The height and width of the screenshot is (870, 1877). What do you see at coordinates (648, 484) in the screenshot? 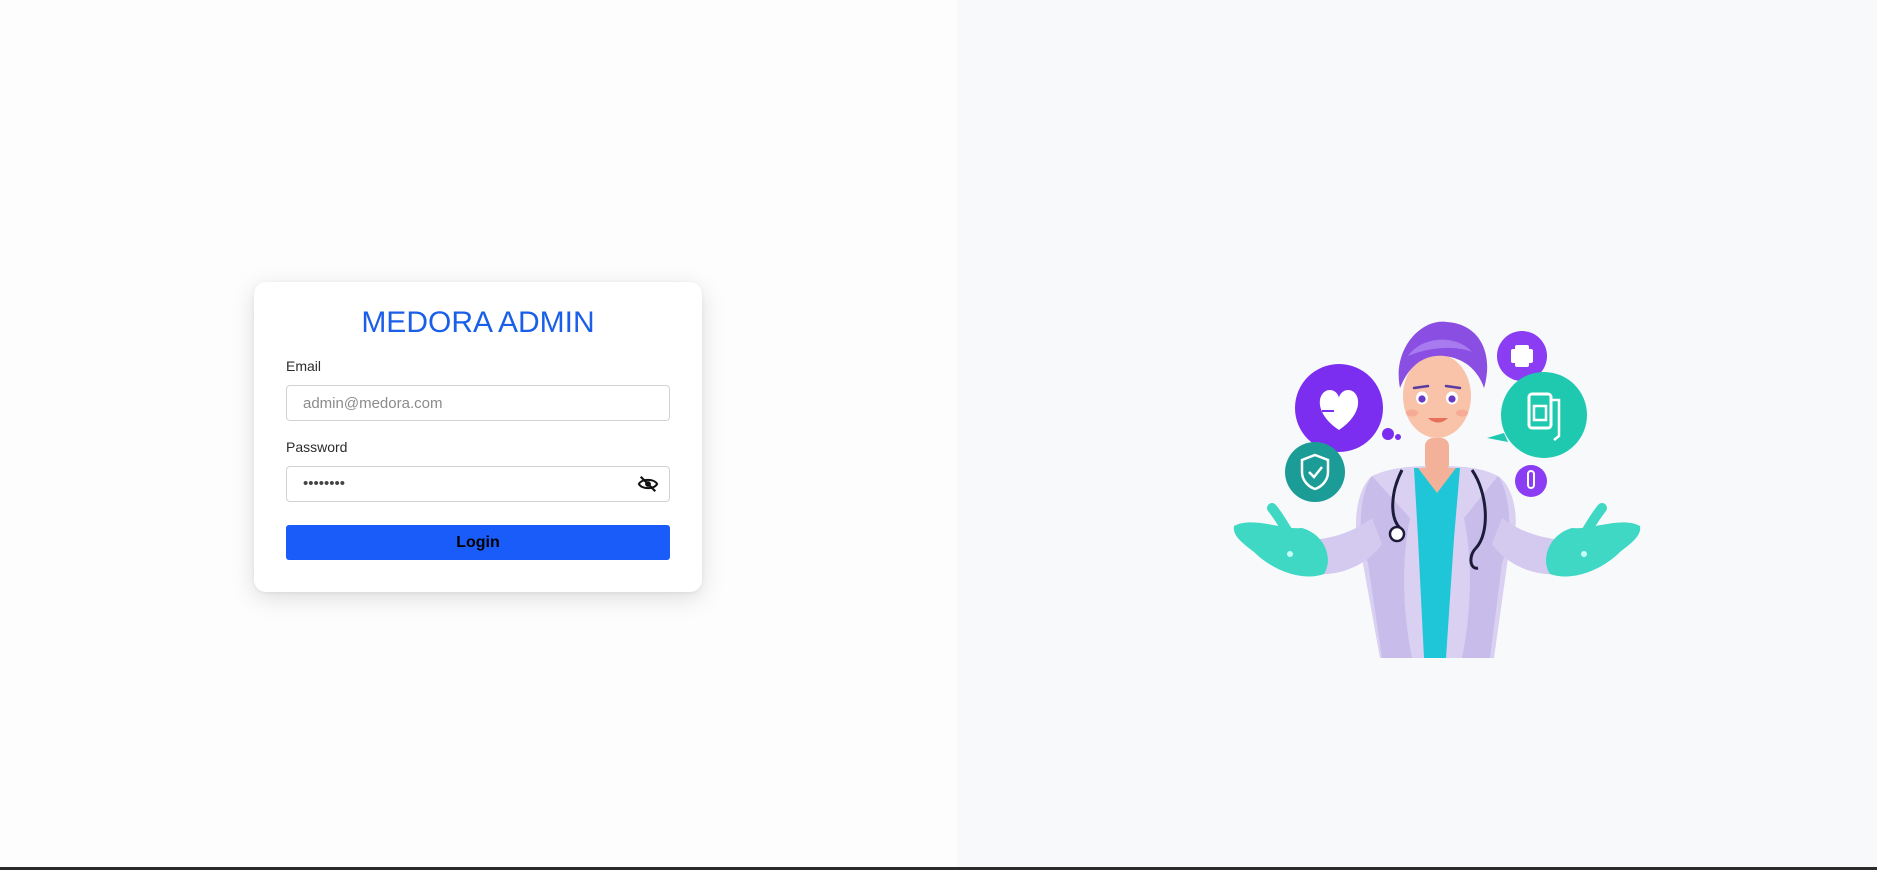
I see `eye-slash-icon` at bounding box center [648, 484].